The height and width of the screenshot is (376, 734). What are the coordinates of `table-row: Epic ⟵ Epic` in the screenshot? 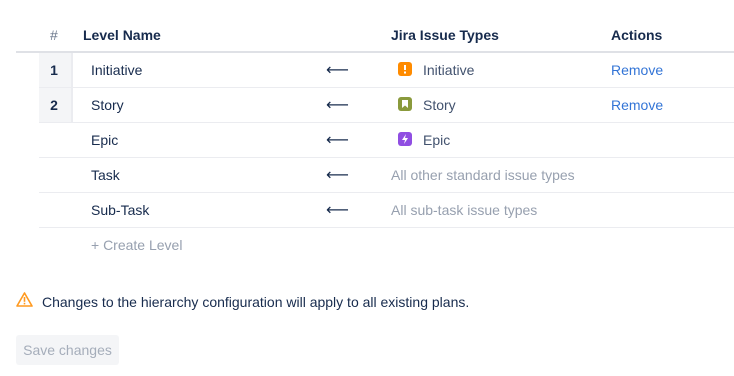 It's located at (367, 140).